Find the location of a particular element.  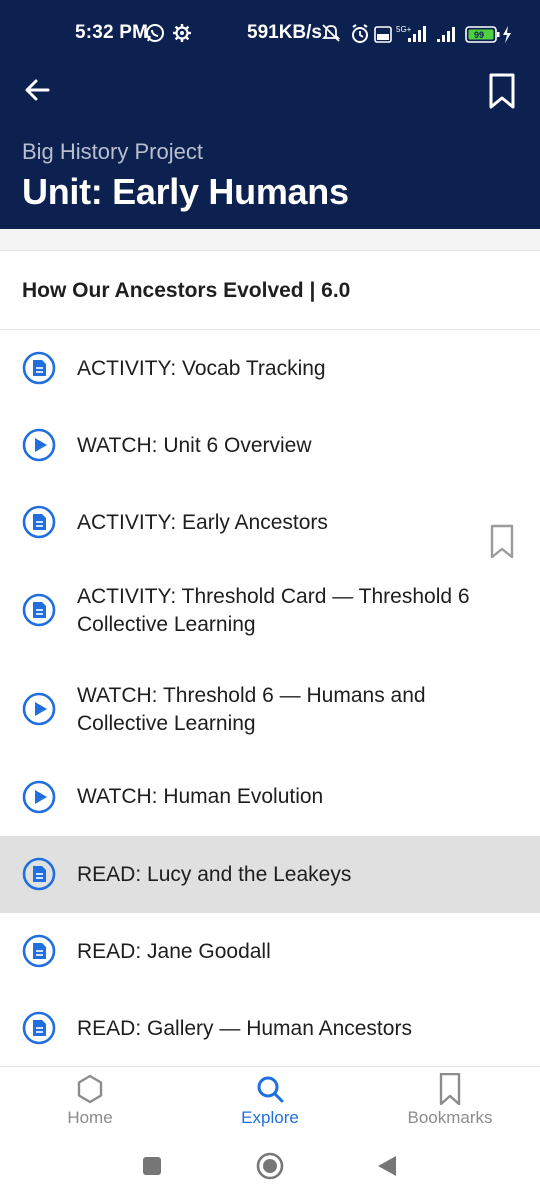

back-arrow-icon is located at coordinates (38, 90).